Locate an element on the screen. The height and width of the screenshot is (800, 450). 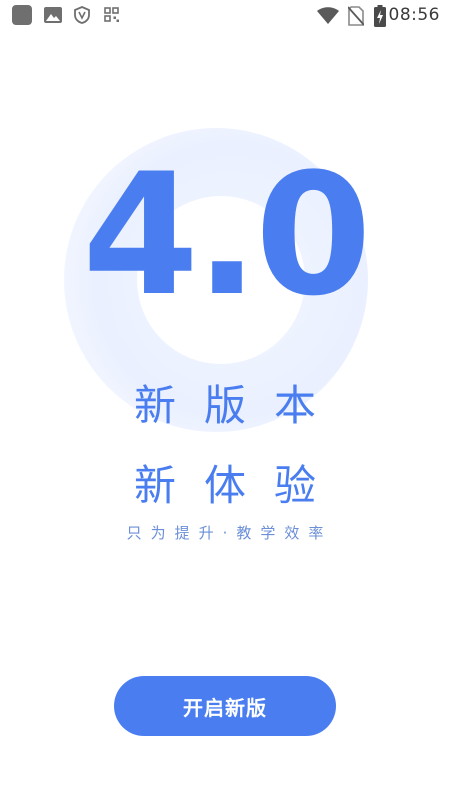
headline-new-version: 新版本 is located at coordinates (238, 405).